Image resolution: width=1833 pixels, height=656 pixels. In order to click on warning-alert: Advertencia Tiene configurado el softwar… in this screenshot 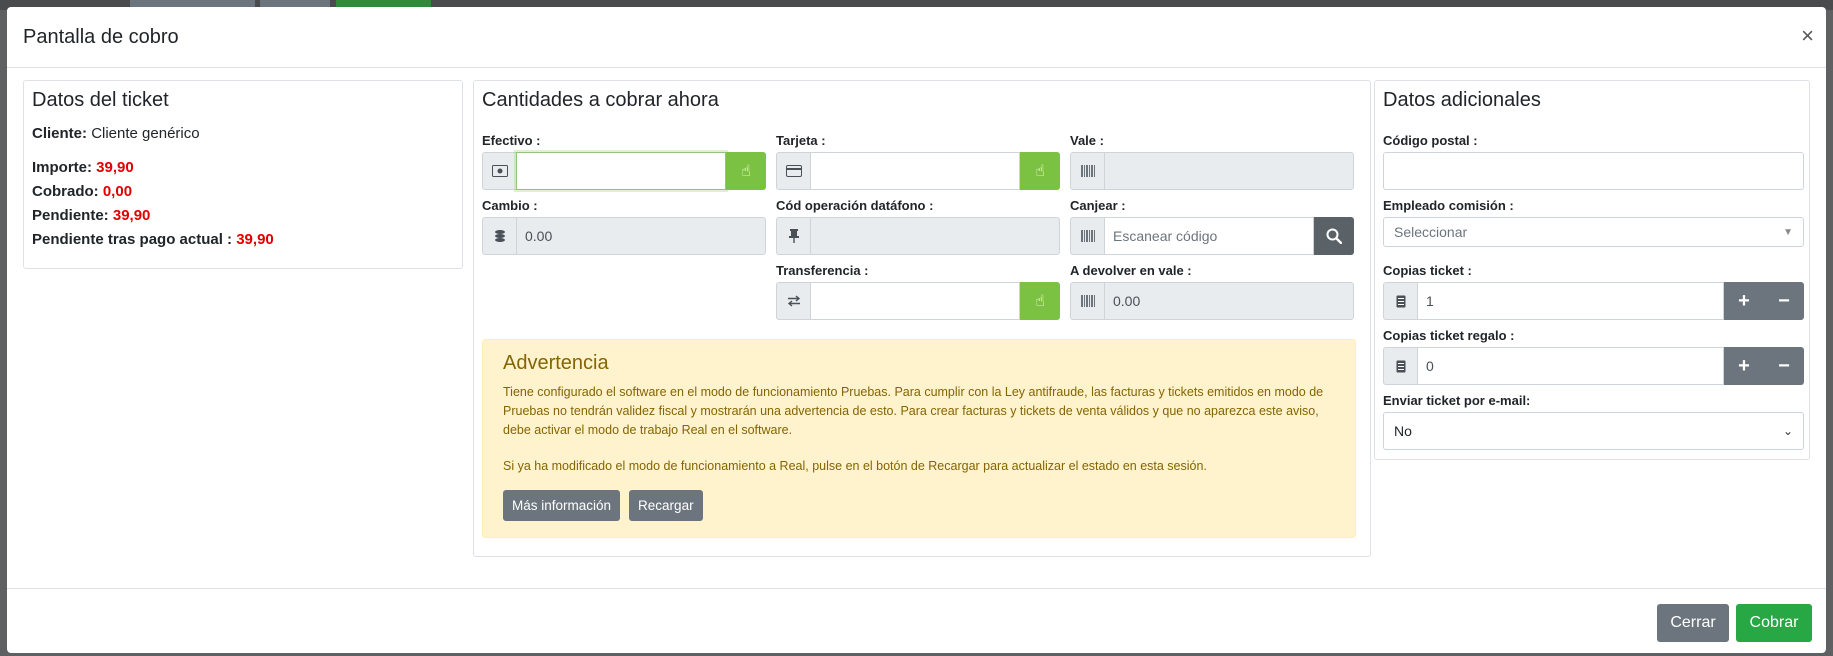, I will do `click(919, 438)`.